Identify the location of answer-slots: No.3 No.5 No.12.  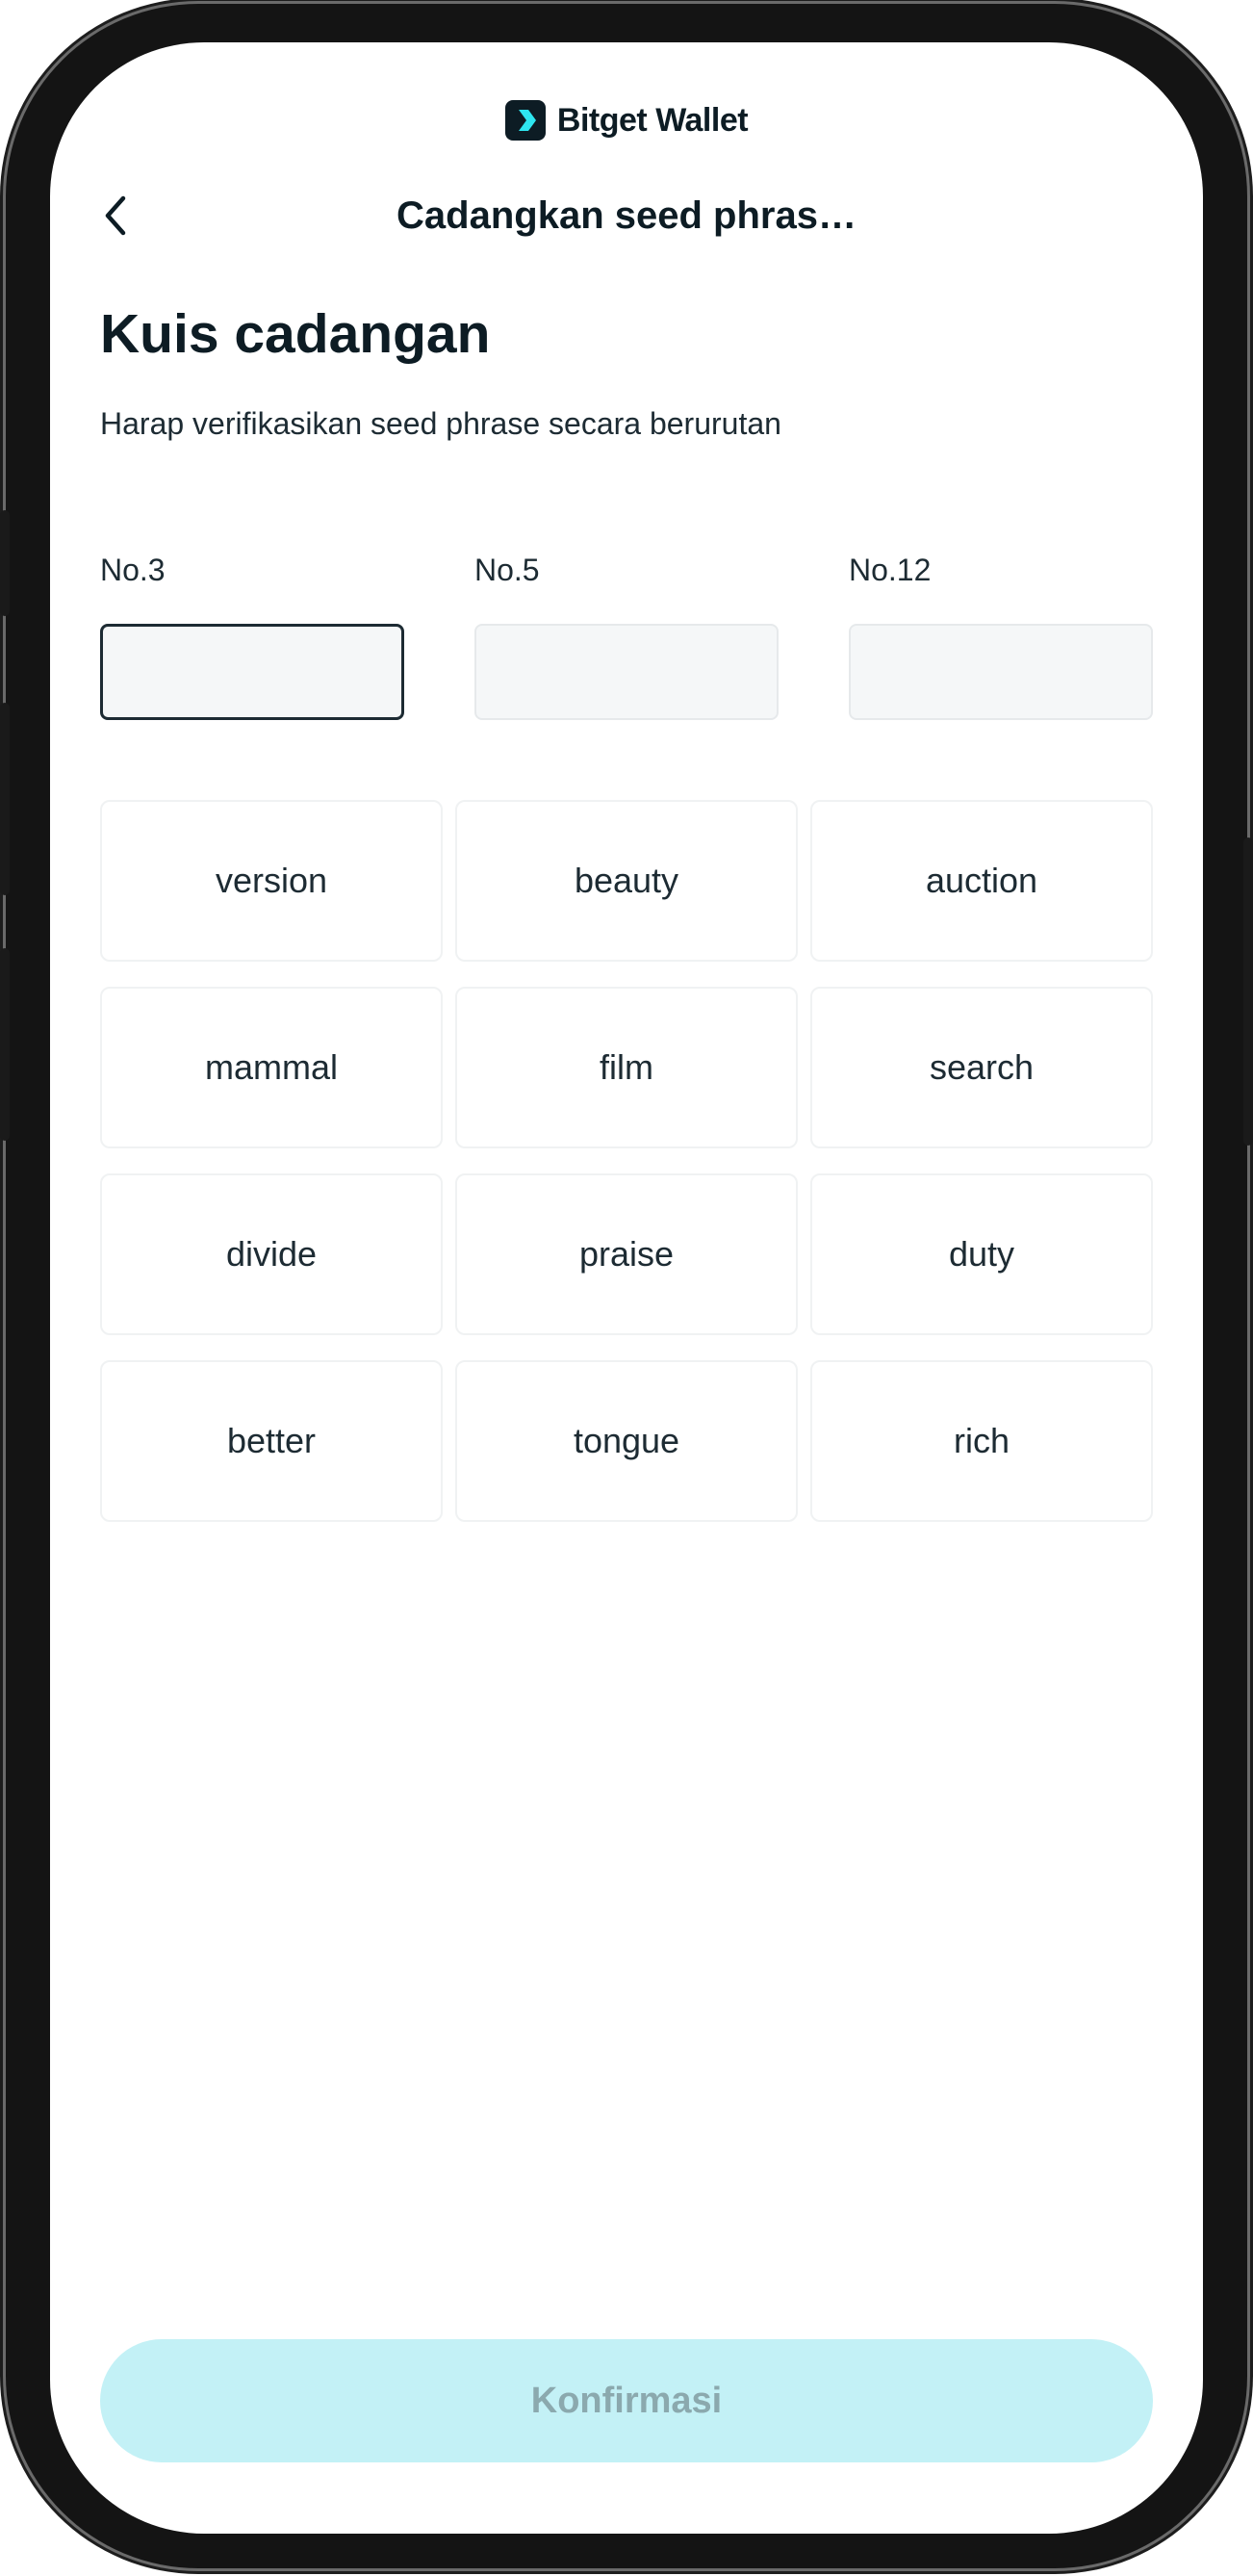
(626, 635).